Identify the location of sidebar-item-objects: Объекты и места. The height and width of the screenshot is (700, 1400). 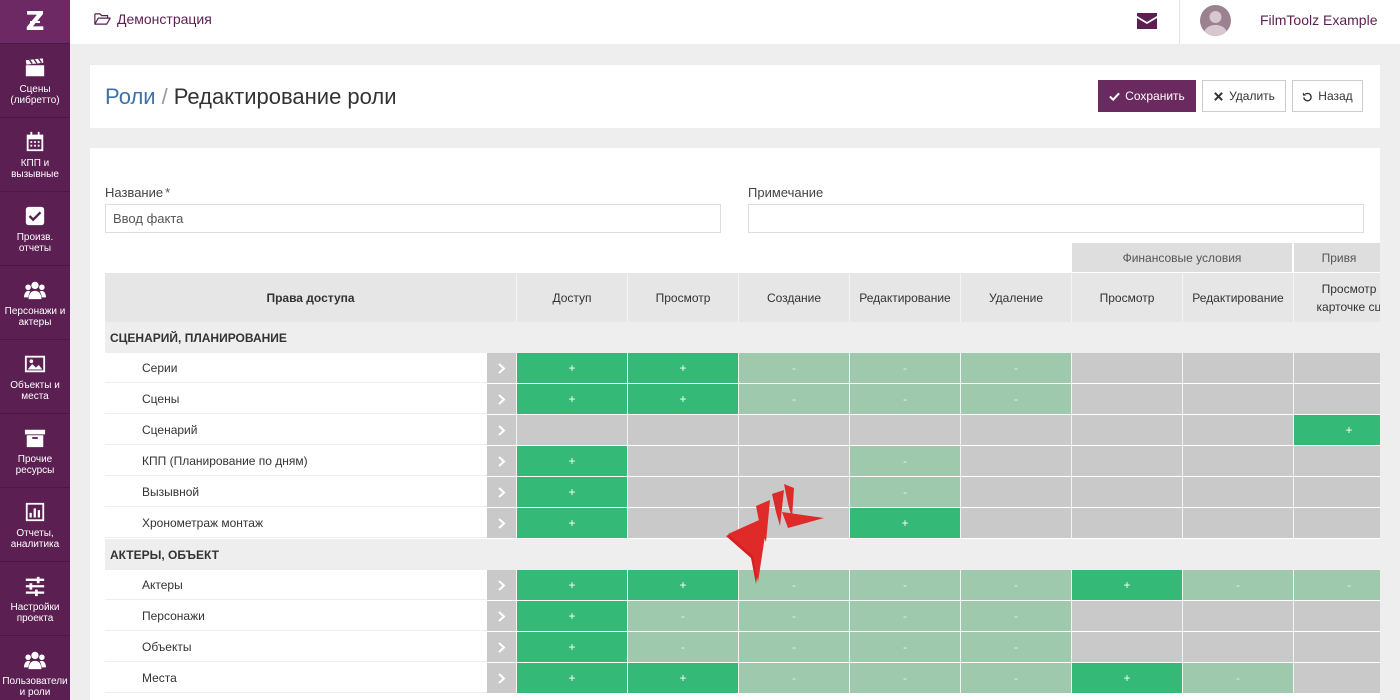
(35, 377).